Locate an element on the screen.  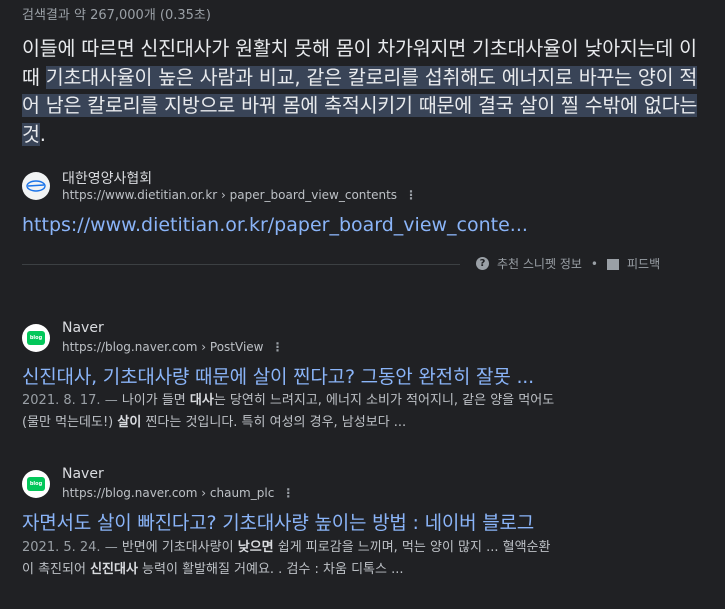
result-stats: 검색결과 약 267,000개 (0.35초) is located at coordinates (116, 15).